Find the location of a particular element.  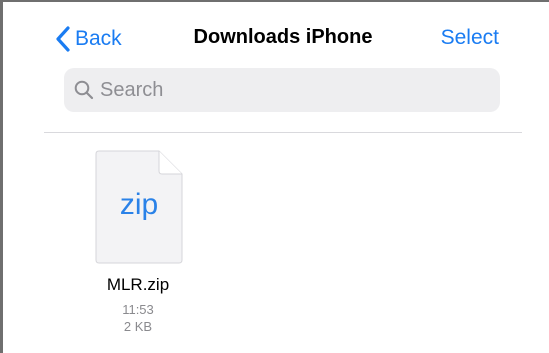

chevron-left-icon is located at coordinates (63, 39).